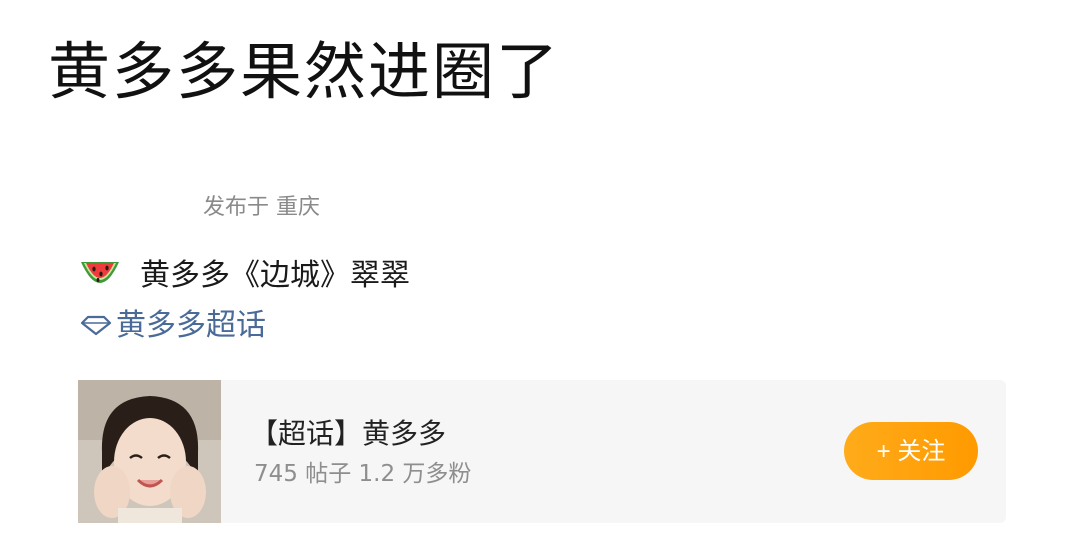 The width and height of the screenshot is (1080, 549). What do you see at coordinates (348, 434) in the screenshot?
I see `topic-card-title: 【超话】黄多多` at bounding box center [348, 434].